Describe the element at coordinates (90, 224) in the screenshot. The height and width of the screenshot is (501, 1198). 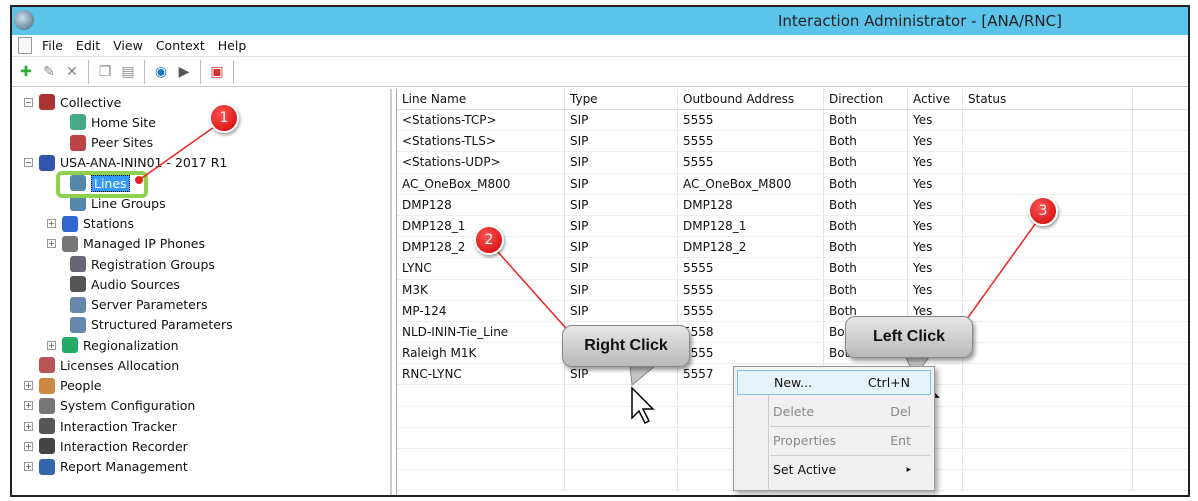
I see `tree-item: + Stations` at that location.